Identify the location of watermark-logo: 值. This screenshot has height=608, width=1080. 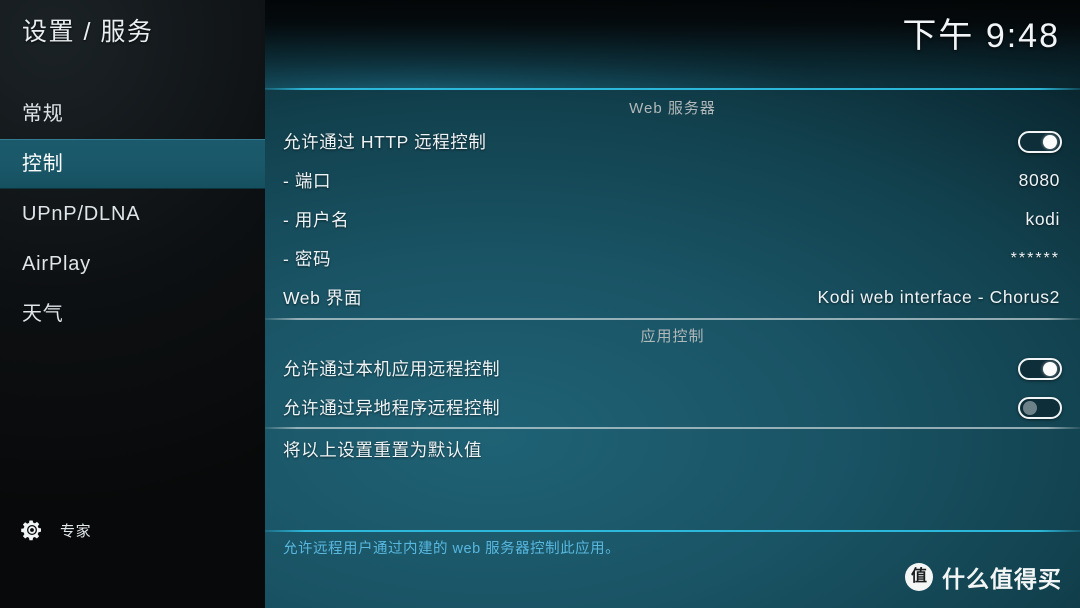
(919, 577).